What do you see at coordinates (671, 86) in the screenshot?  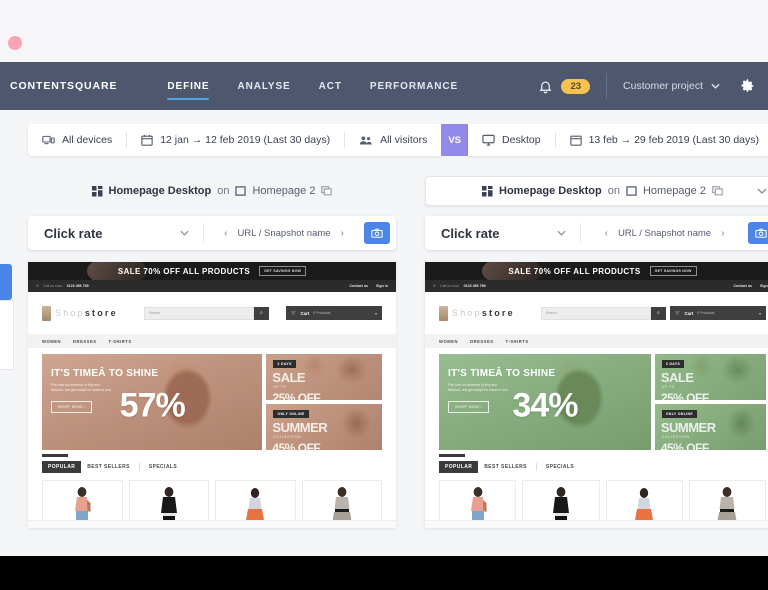 I see `project-selector: Customer project` at bounding box center [671, 86].